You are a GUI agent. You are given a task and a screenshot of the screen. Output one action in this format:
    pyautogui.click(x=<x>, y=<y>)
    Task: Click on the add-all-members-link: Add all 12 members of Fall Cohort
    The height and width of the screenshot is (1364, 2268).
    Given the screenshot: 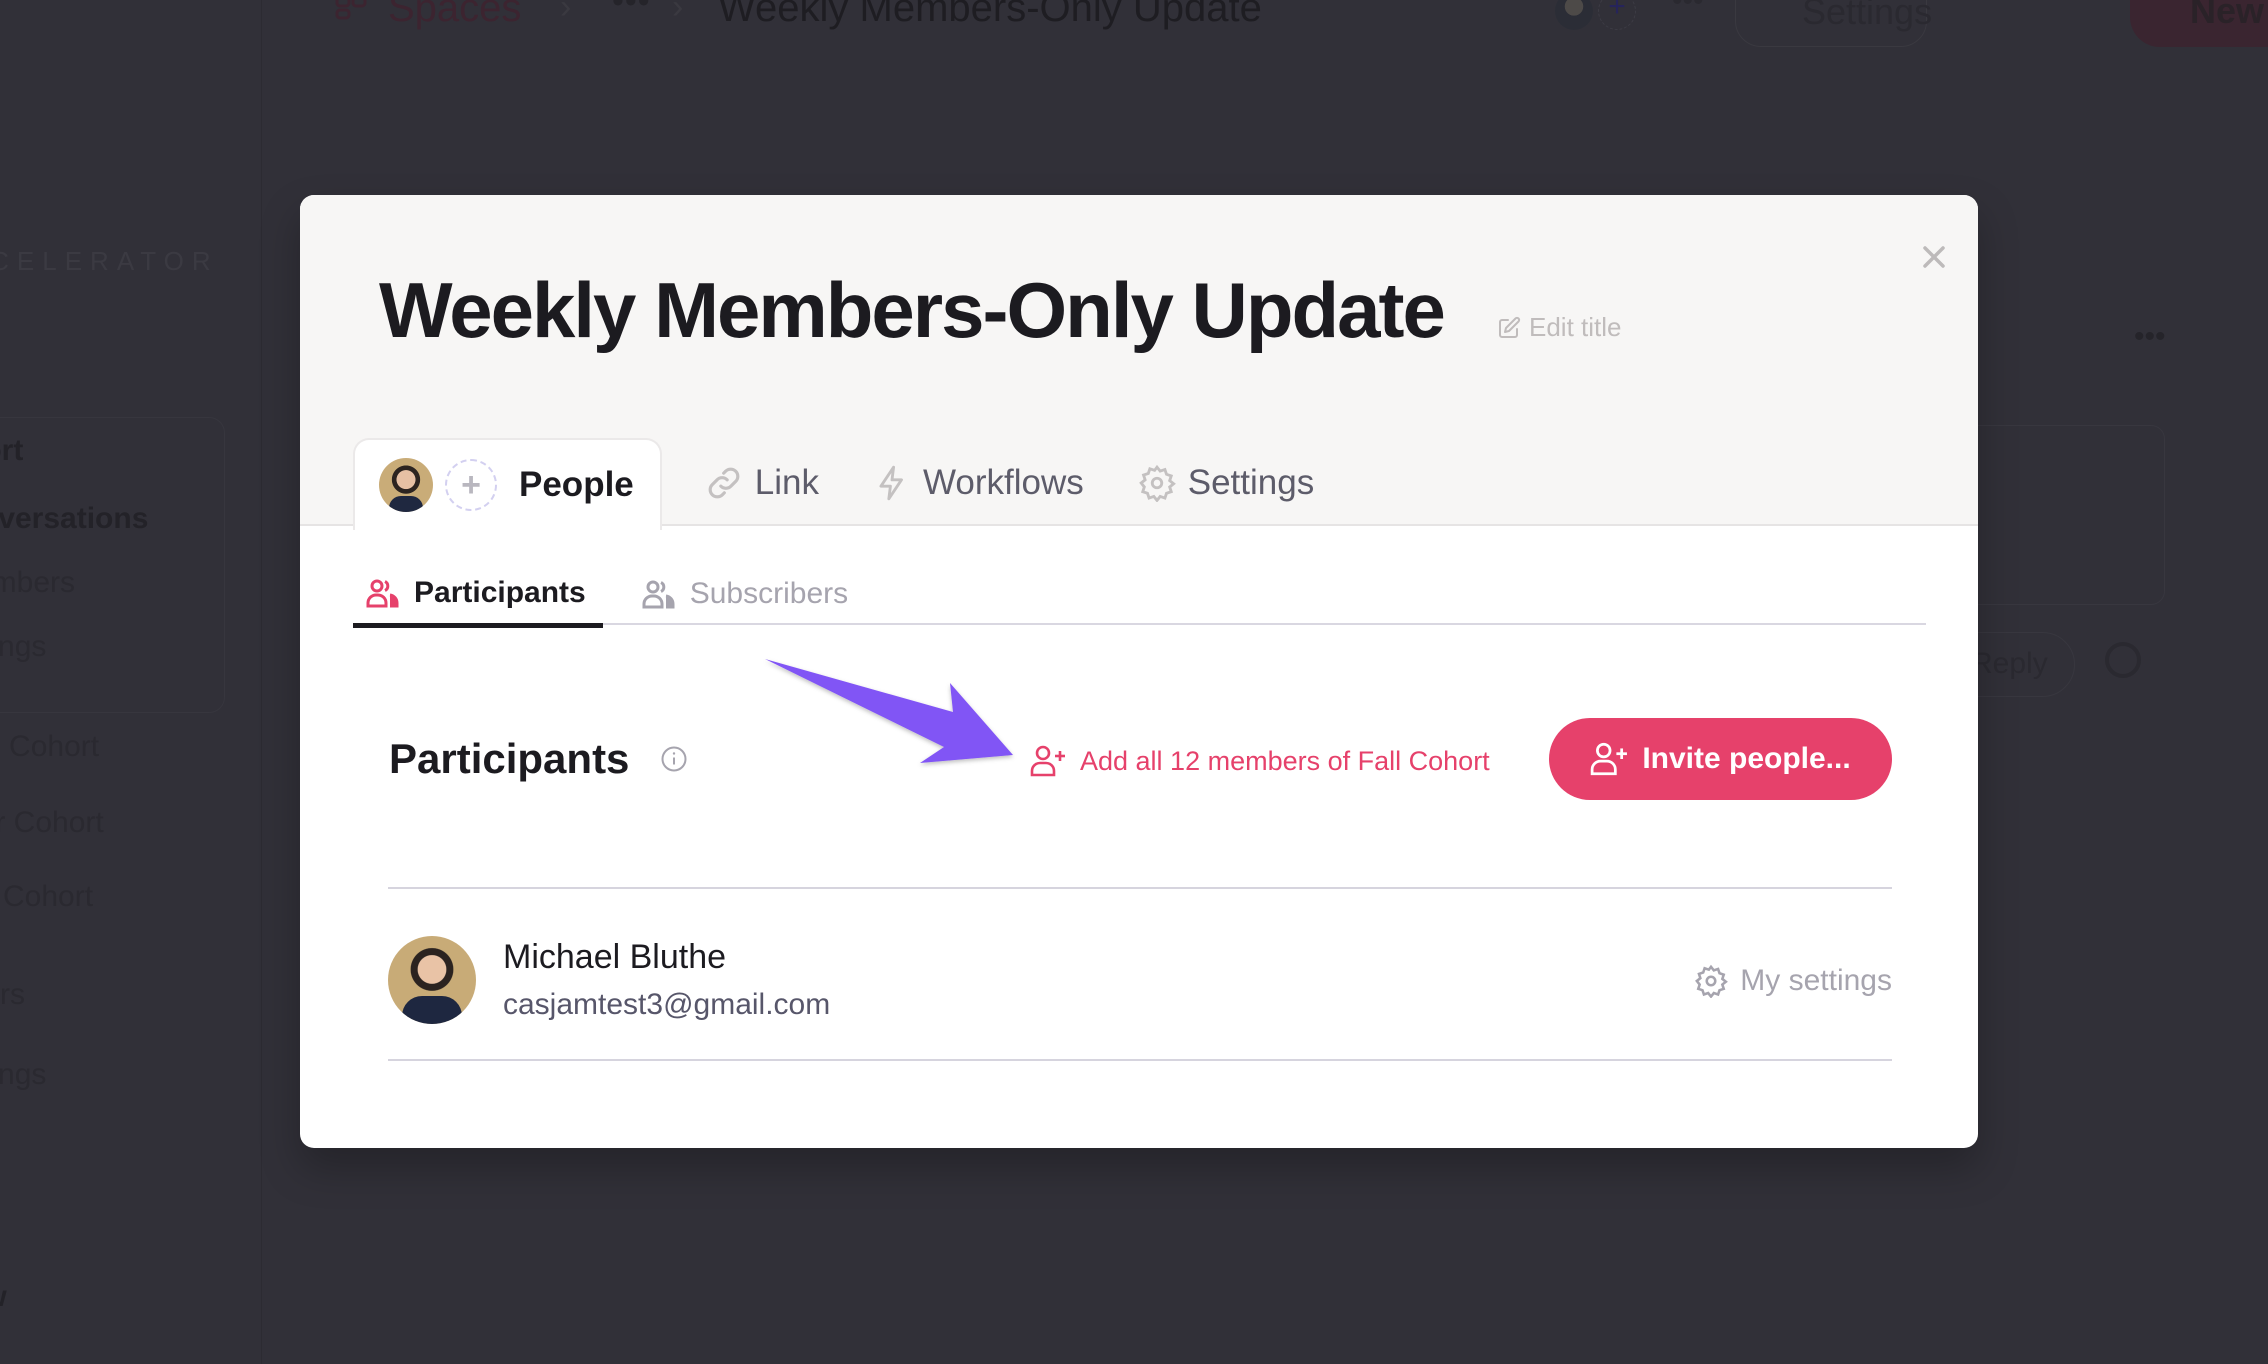 What is the action you would take?
    pyautogui.click(x=1260, y=761)
    